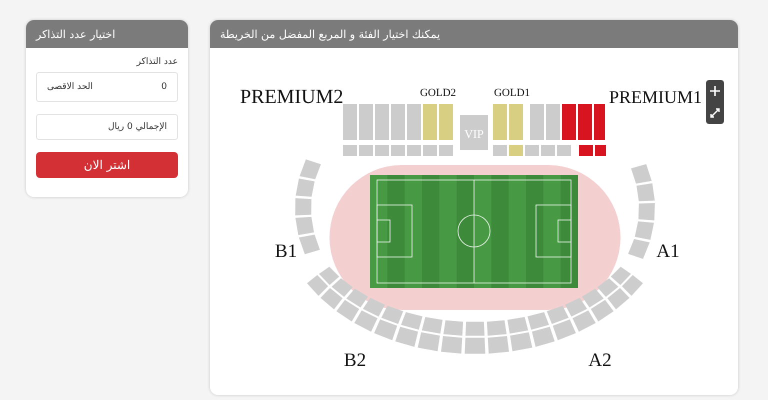 The height and width of the screenshot is (400, 768). Describe the element at coordinates (668, 251) in the screenshot. I see `zone-label: A1` at that location.